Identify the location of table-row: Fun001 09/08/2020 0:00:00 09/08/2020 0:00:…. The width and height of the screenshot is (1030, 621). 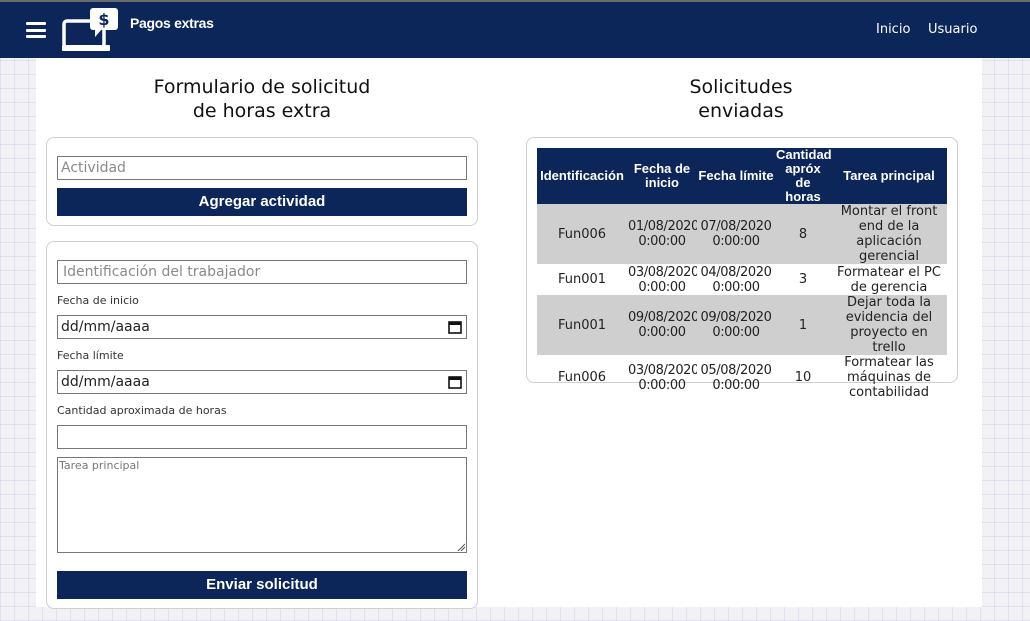
(742, 325).